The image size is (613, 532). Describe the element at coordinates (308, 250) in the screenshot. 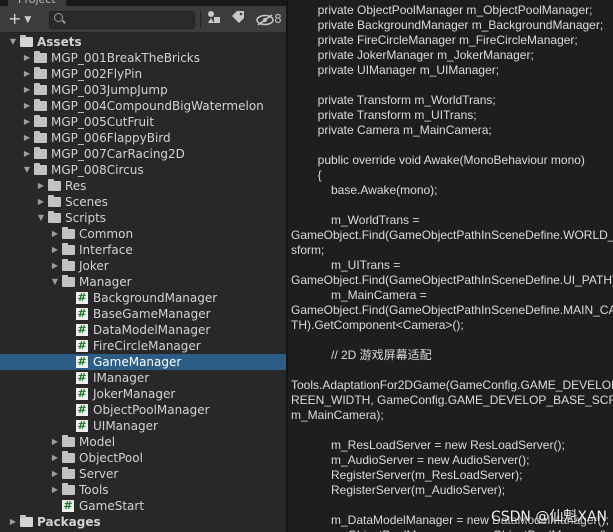

I see `code-line: sform;` at that location.